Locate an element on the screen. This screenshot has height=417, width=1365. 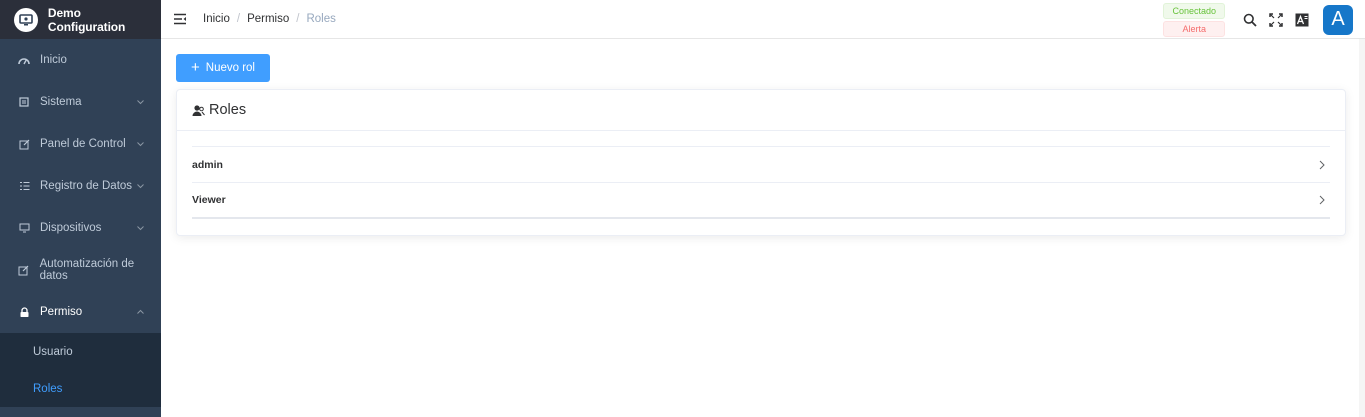
role-name: Viewer is located at coordinates (209, 200).